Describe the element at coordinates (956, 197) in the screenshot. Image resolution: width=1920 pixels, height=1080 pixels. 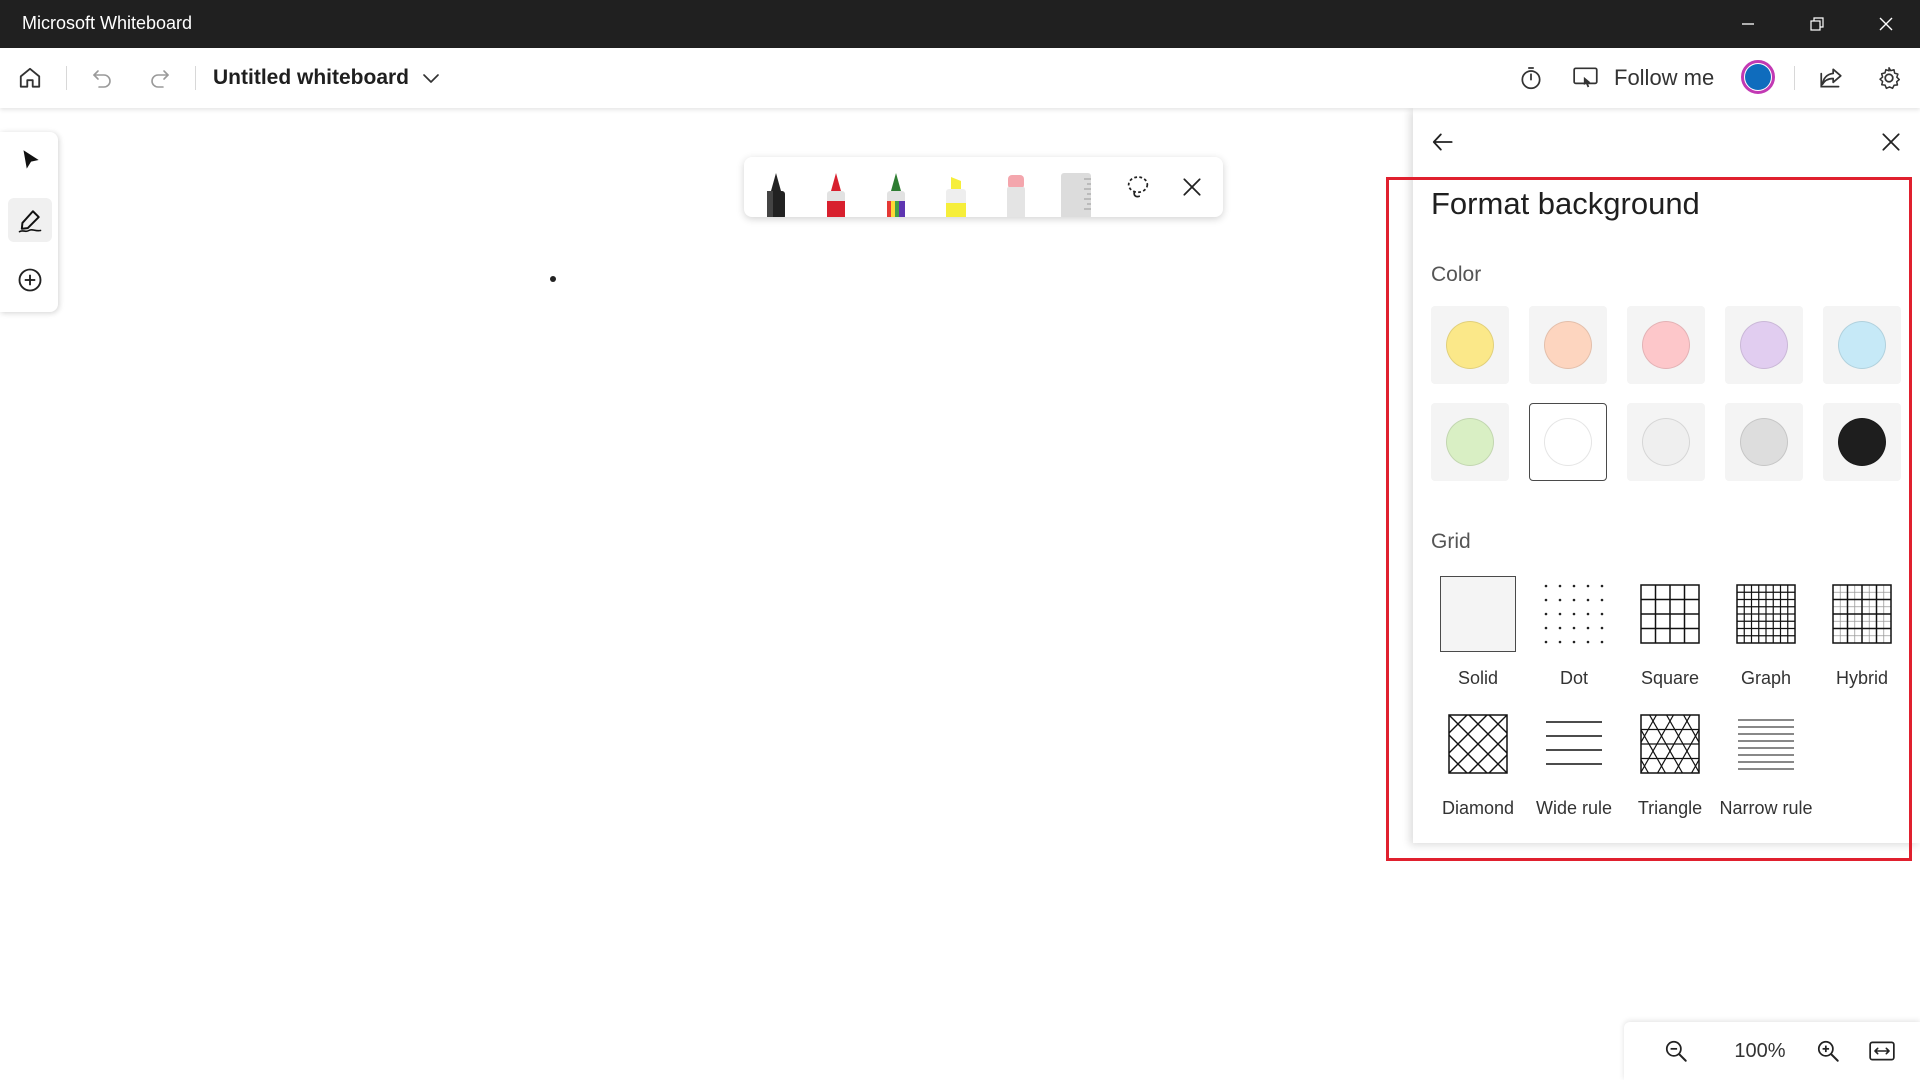
I see `highlighter-icon` at that location.